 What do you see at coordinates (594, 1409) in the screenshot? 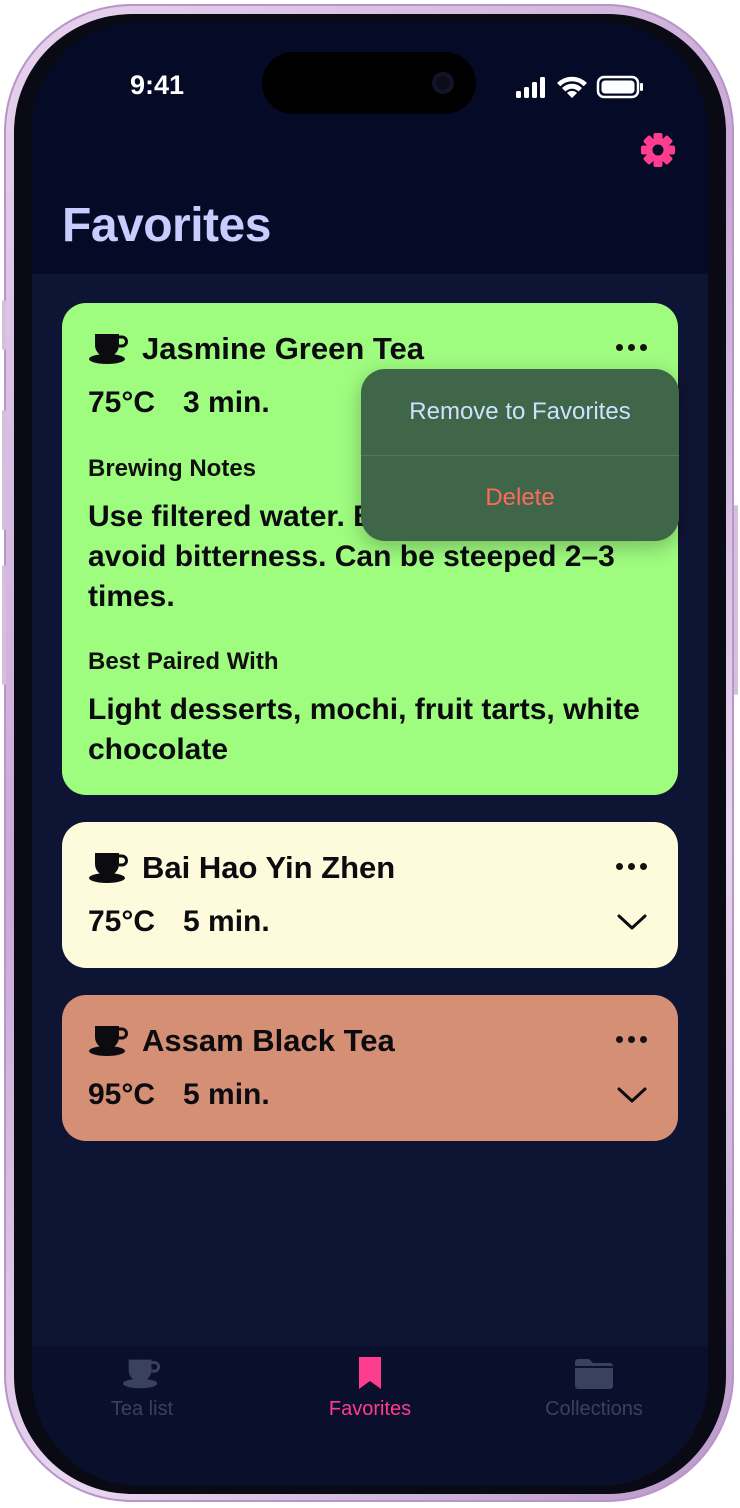
I see `tab-label: Collections` at bounding box center [594, 1409].